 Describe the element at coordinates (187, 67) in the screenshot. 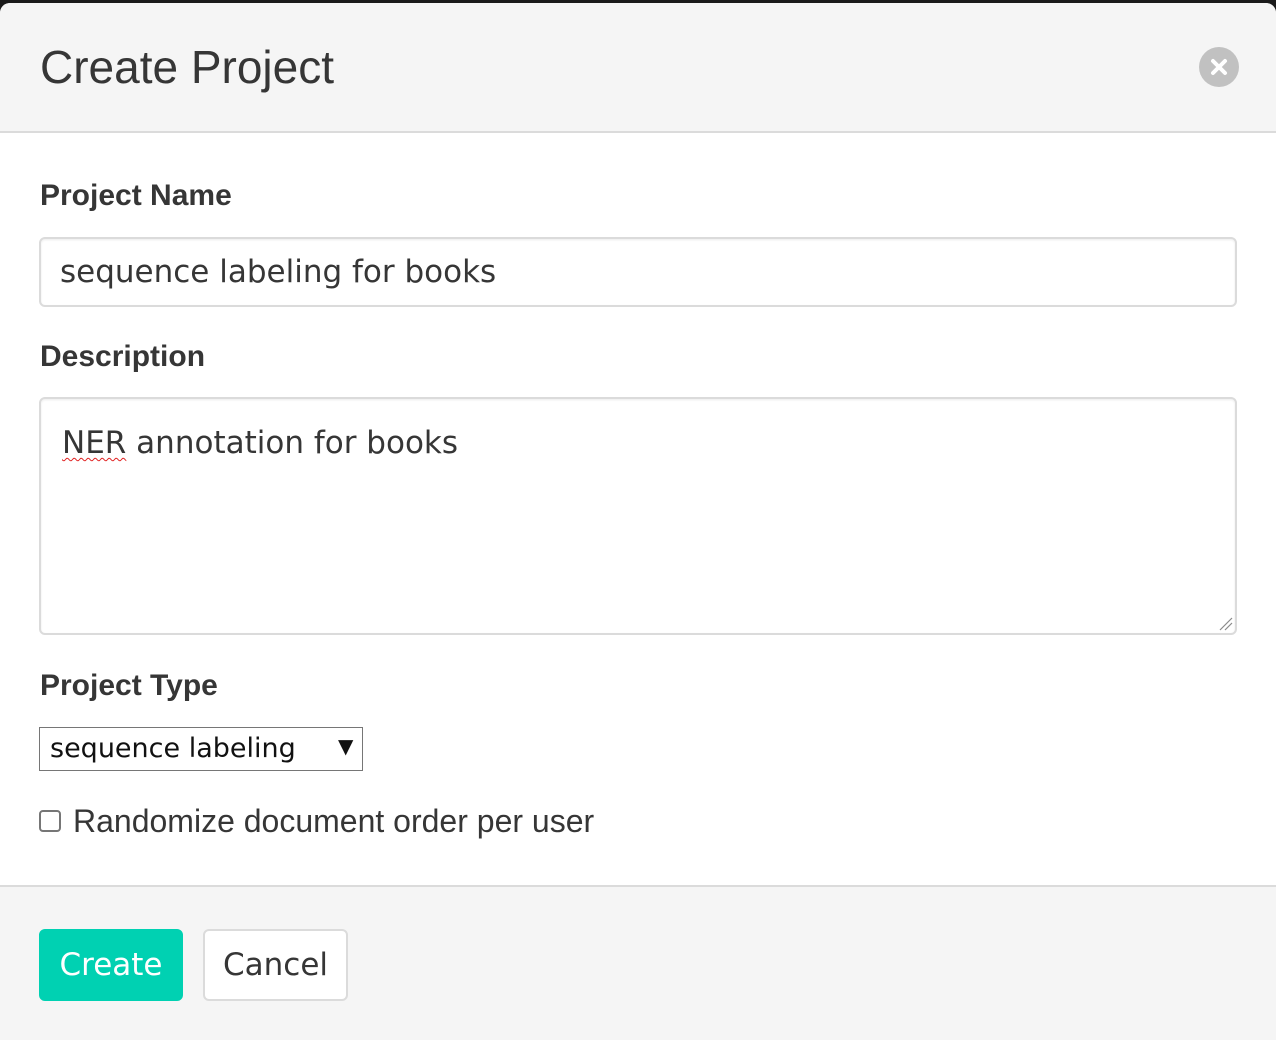

I see `modal-title: Create Project` at that location.